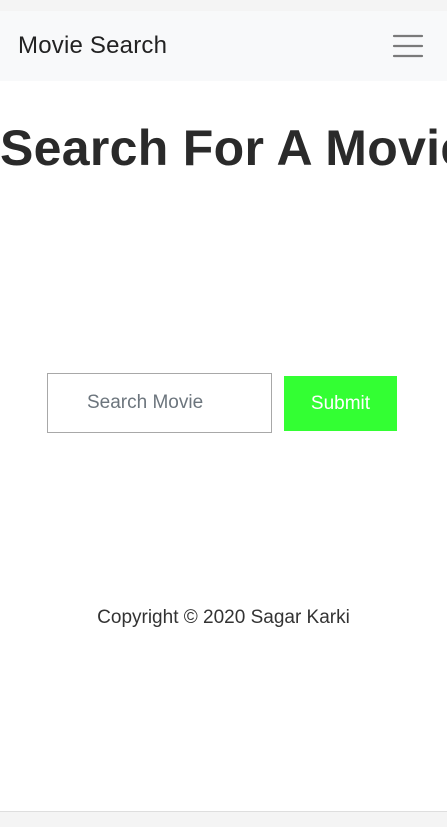  I want to click on bottom-strip, so click(223, 819).